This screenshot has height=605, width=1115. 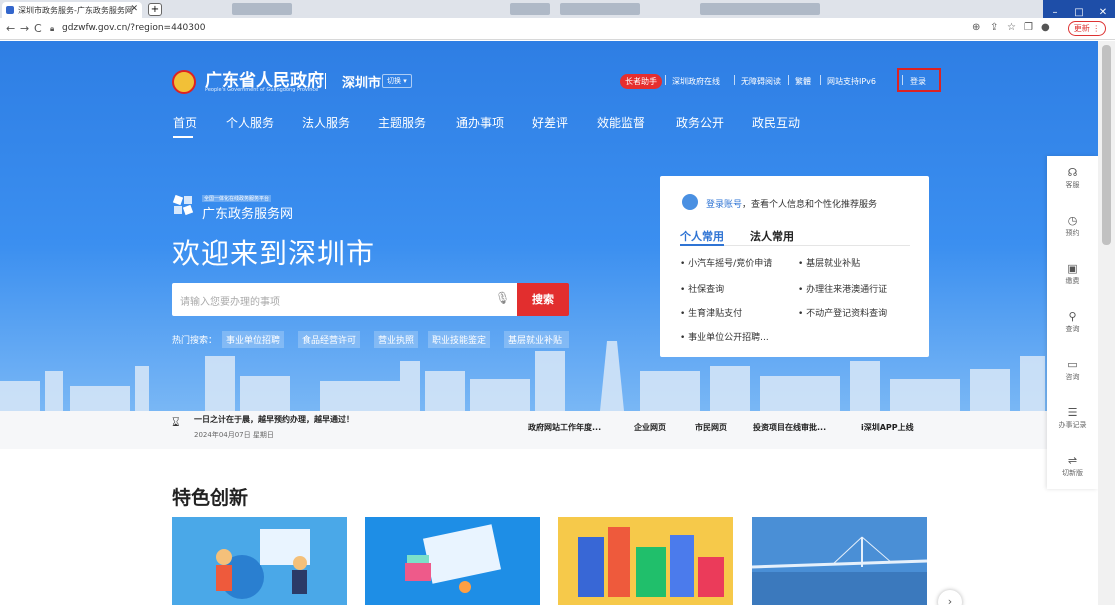 What do you see at coordinates (842, 288) in the screenshot?
I see `service-item: • 办理往来港澳通行证` at bounding box center [842, 288].